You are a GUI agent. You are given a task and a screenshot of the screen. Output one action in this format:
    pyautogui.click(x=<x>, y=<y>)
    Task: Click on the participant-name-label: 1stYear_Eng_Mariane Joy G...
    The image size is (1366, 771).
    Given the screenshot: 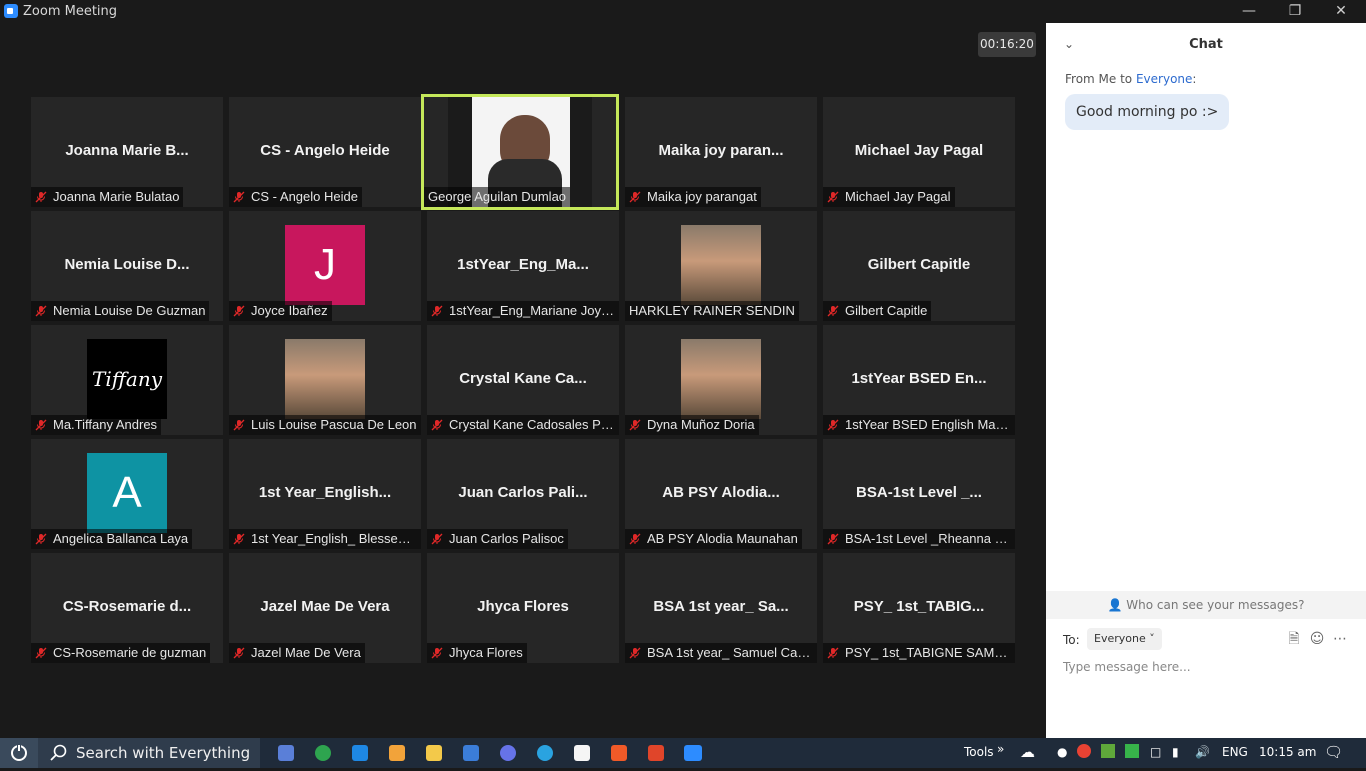 What is the action you would take?
    pyautogui.click(x=523, y=311)
    